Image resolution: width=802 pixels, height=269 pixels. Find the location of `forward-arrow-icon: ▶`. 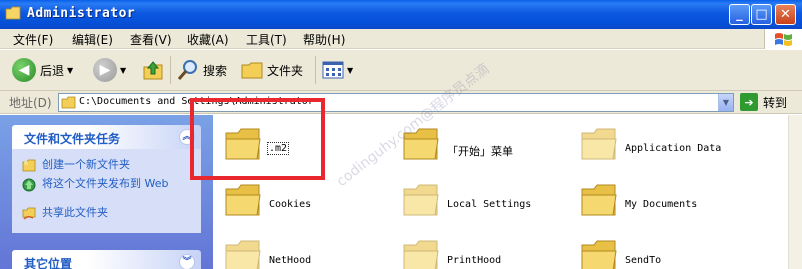

forward-arrow-icon: ▶ is located at coordinates (105, 70).